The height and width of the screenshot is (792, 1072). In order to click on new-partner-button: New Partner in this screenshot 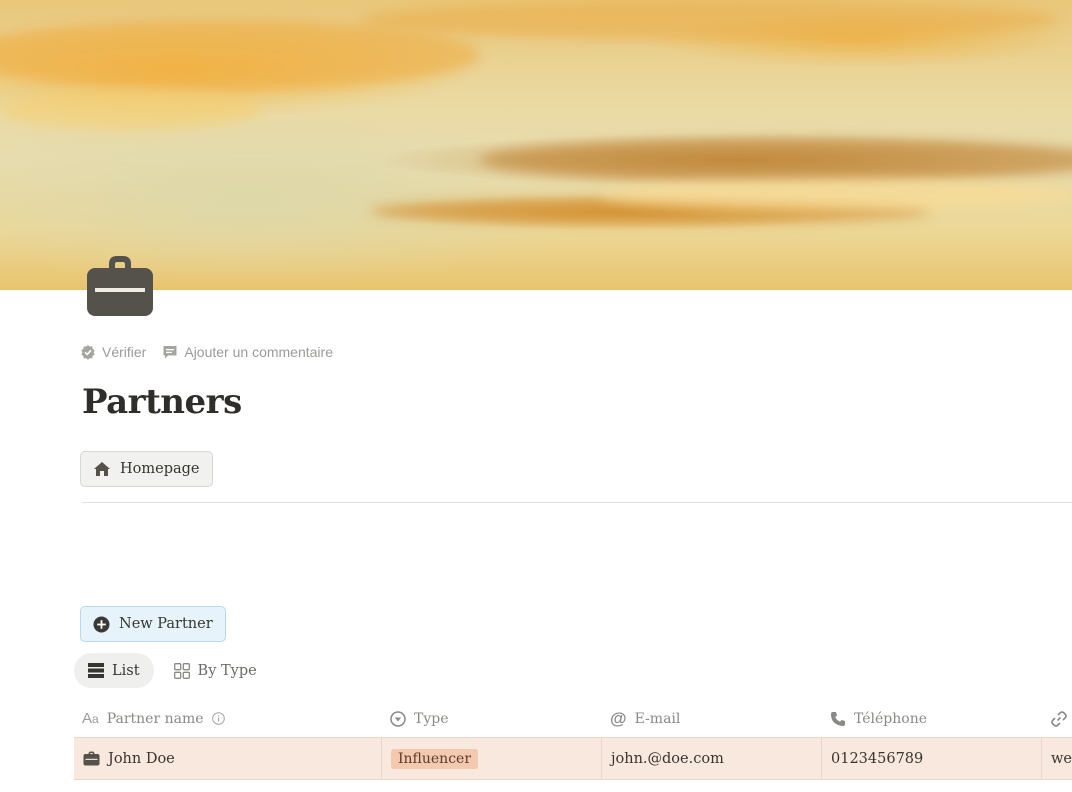, I will do `click(153, 624)`.